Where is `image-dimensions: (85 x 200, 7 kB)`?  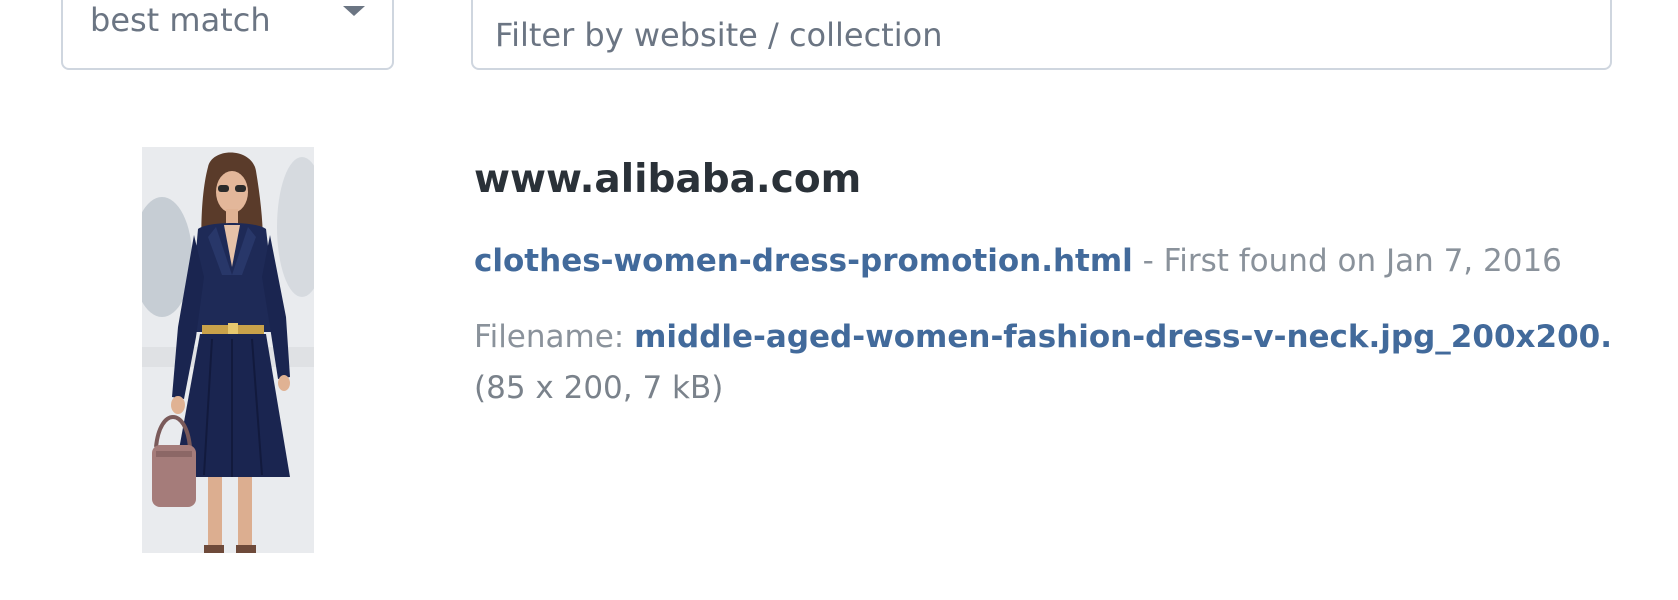
image-dimensions: (85 x 200, 7 kB) is located at coordinates (599, 388).